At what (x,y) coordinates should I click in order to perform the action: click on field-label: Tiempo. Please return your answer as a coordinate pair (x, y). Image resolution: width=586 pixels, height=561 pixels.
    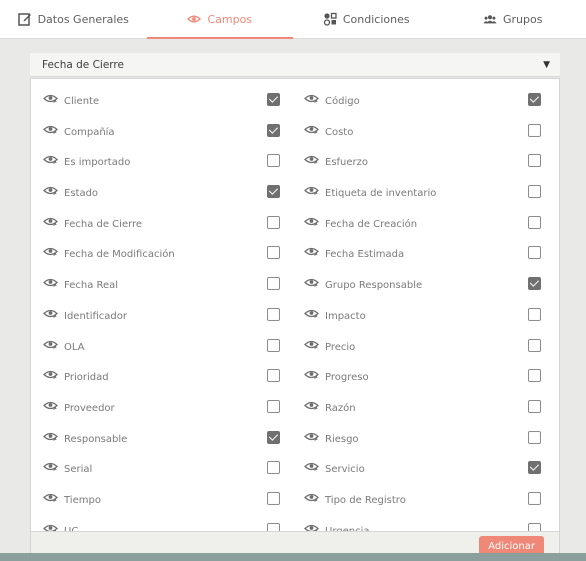
    Looking at the image, I should click on (82, 500).